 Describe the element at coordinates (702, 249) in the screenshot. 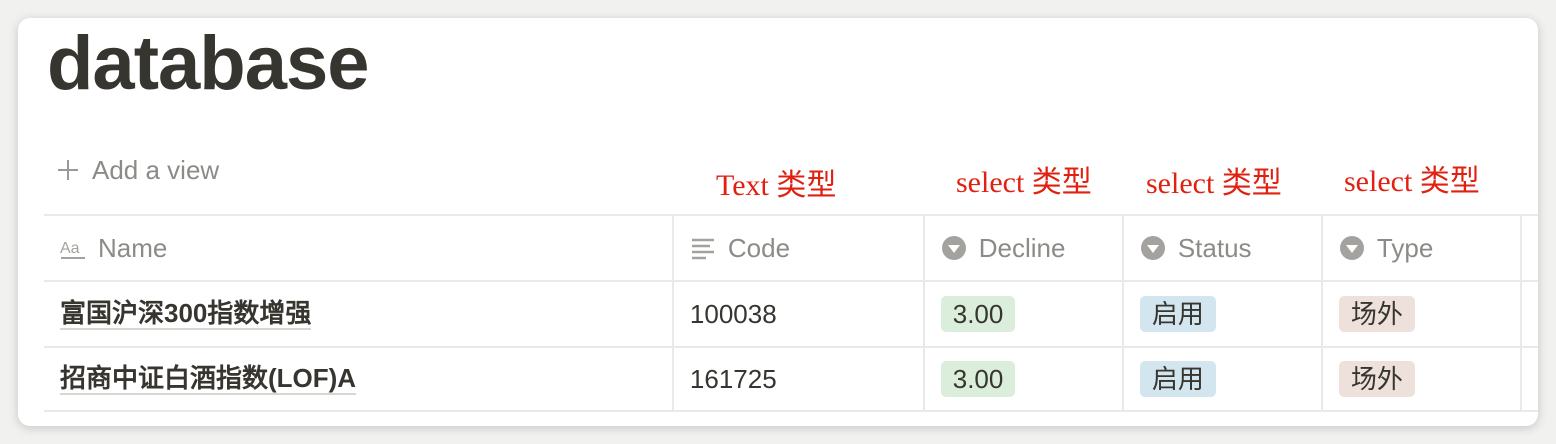

I see `text-lines-icon` at that location.